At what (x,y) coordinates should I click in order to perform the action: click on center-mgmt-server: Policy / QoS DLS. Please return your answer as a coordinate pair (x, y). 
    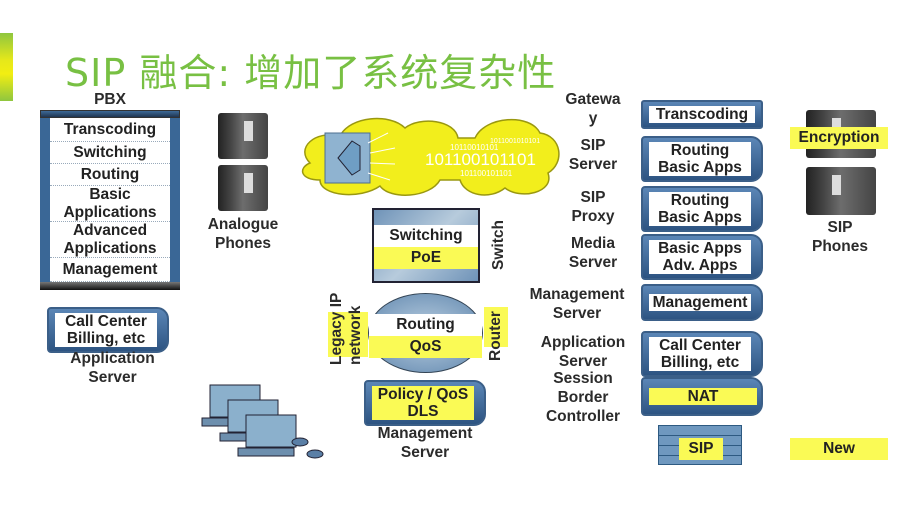
    Looking at the image, I should click on (425, 403).